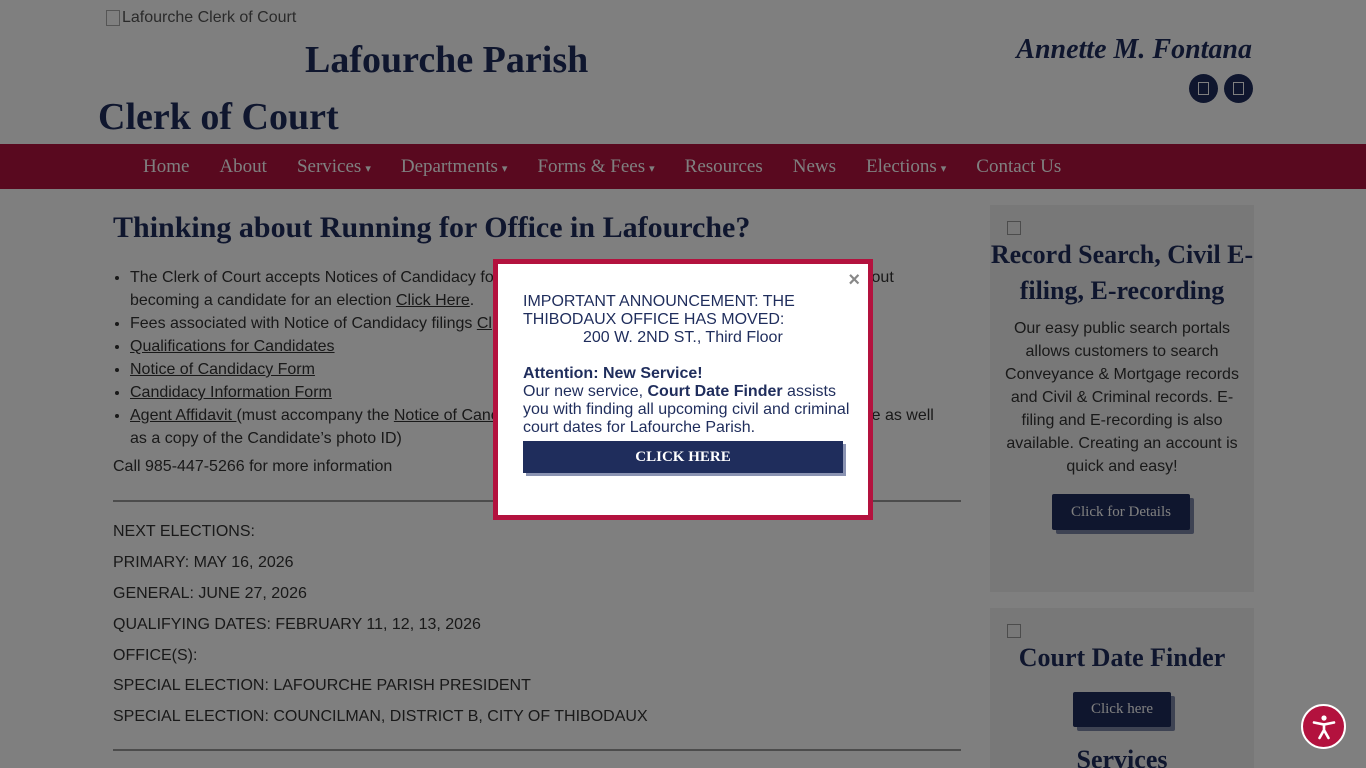 The image size is (1366, 768). I want to click on announcement-line2: THIBODAUX OFFICE HAS MOVED:, so click(654, 319).